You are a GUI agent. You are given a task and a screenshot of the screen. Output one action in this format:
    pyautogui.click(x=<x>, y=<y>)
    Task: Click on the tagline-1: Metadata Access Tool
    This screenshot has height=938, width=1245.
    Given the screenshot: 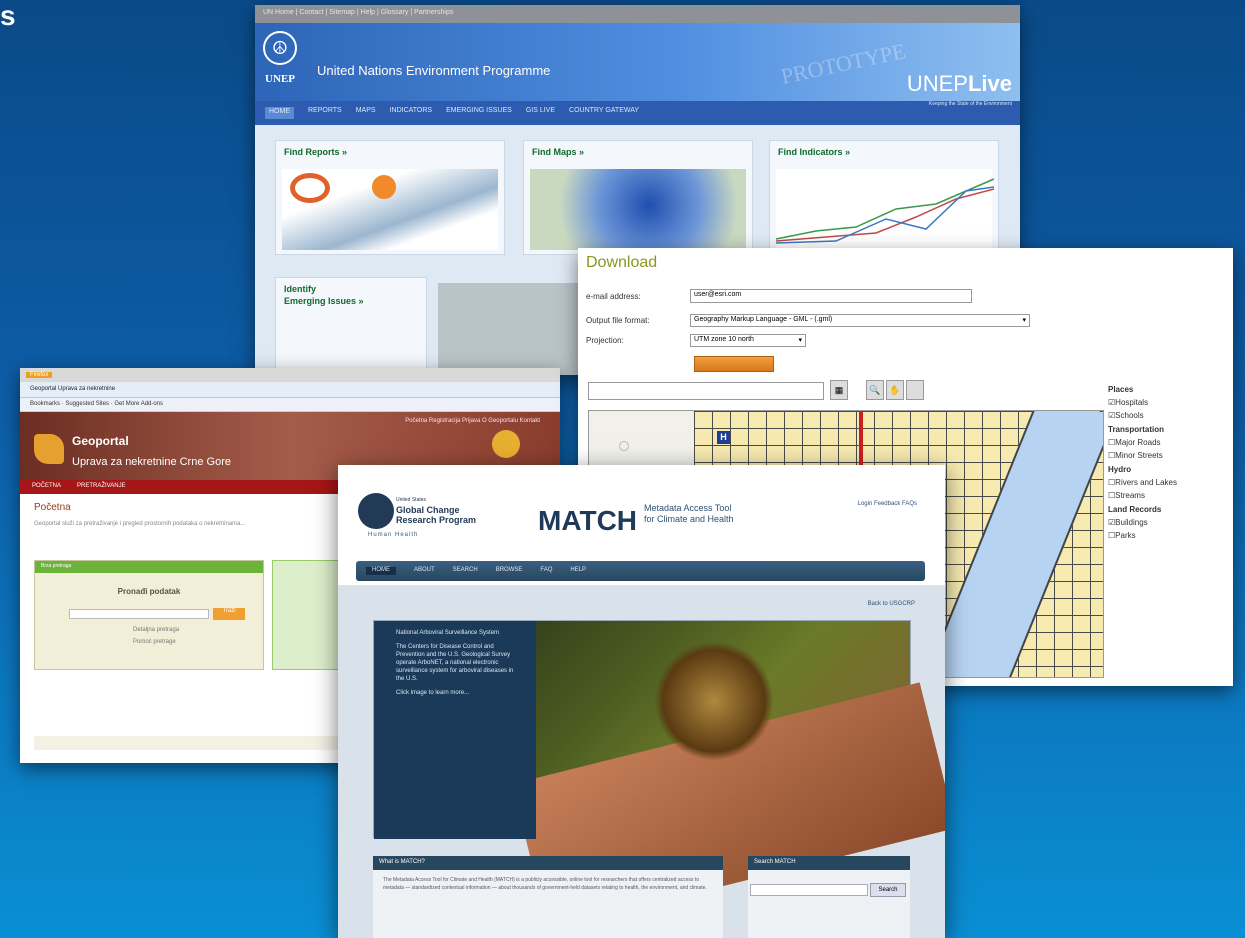 What is the action you would take?
    pyautogui.click(x=688, y=508)
    